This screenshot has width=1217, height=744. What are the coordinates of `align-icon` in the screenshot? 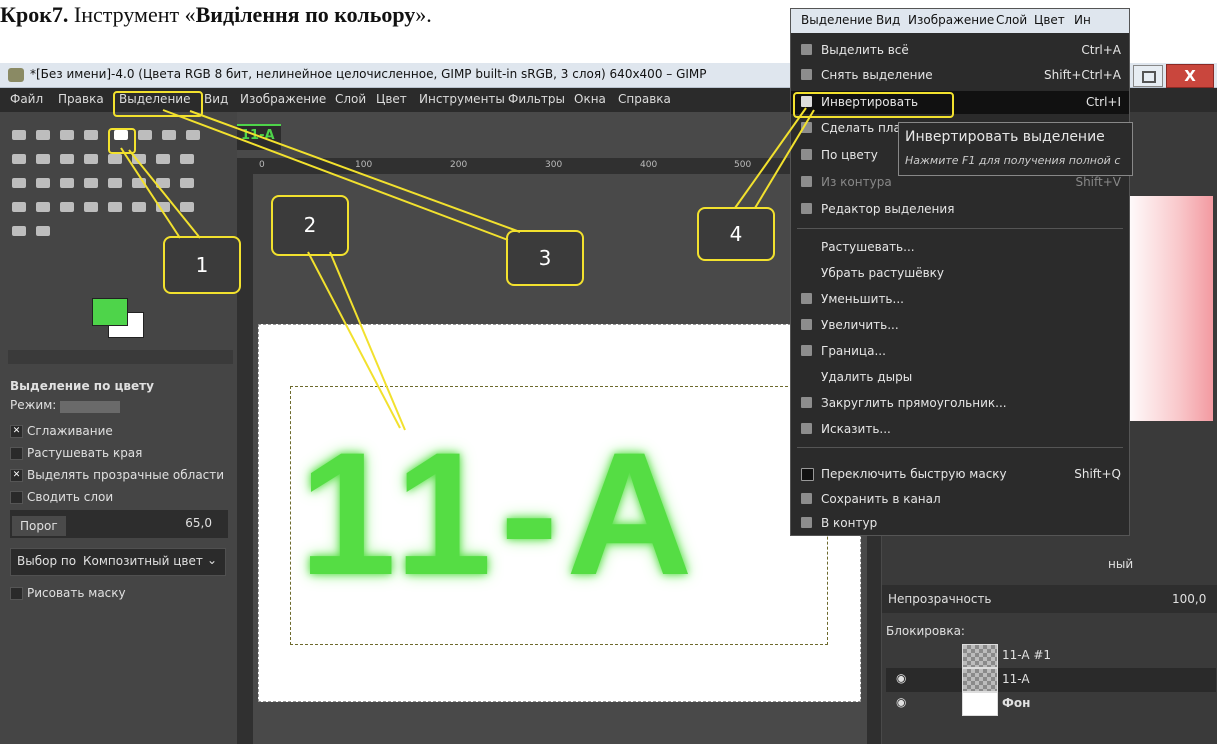 It's located at (91, 159).